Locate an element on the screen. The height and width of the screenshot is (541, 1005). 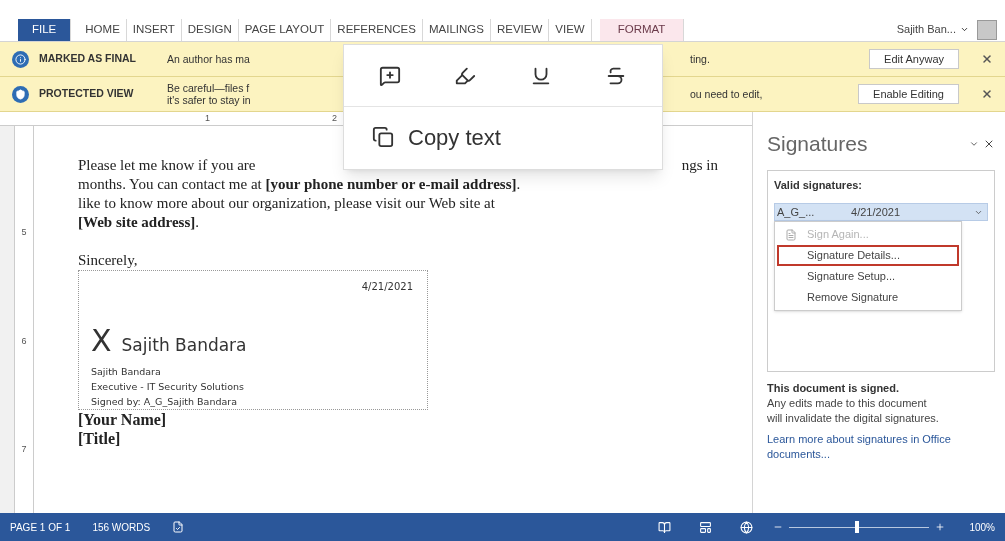
edit-anyway-button: Edit Anyway is located at coordinates (914, 59).